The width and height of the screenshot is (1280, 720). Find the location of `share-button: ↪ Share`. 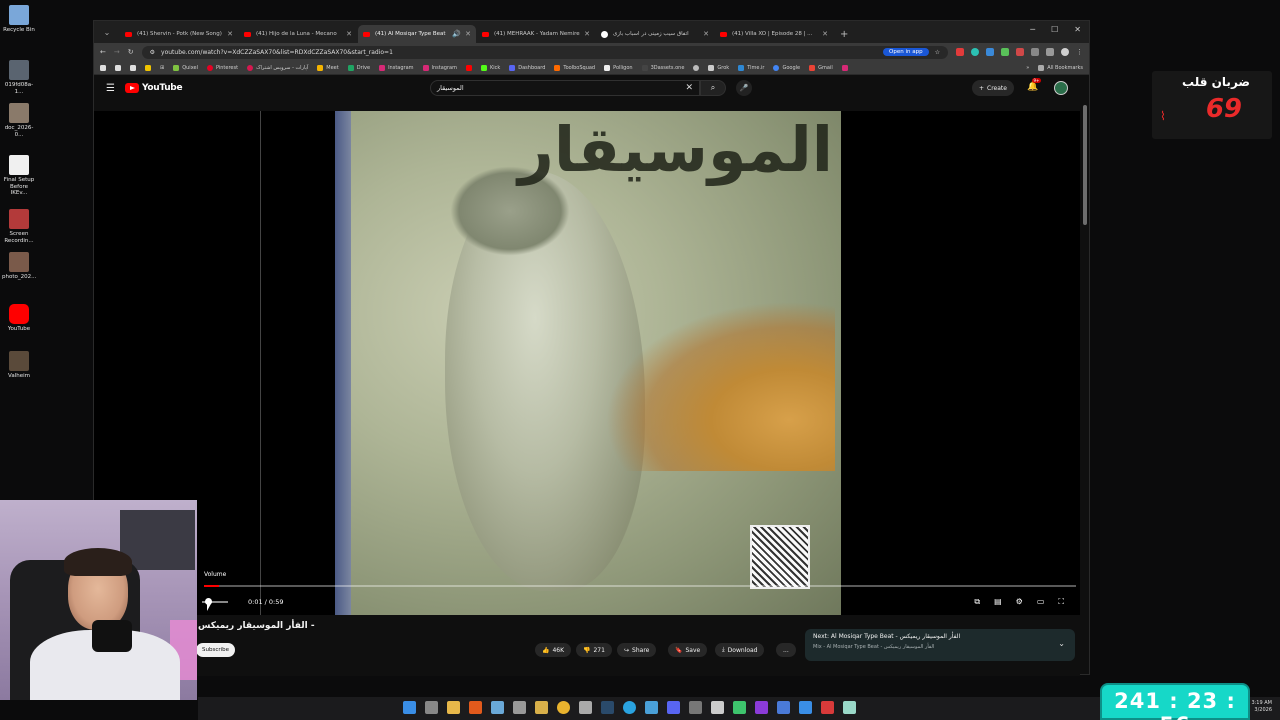

share-button: ↪ Share is located at coordinates (637, 650).